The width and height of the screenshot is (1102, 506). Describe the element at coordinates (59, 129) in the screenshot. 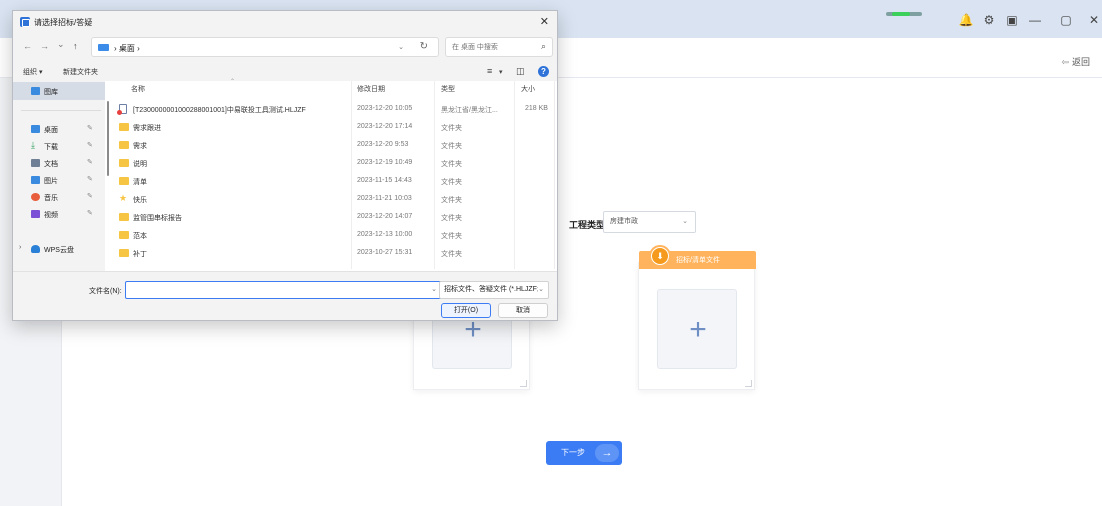

I see `sidebar-item-desktop: 桌面 ✎` at that location.